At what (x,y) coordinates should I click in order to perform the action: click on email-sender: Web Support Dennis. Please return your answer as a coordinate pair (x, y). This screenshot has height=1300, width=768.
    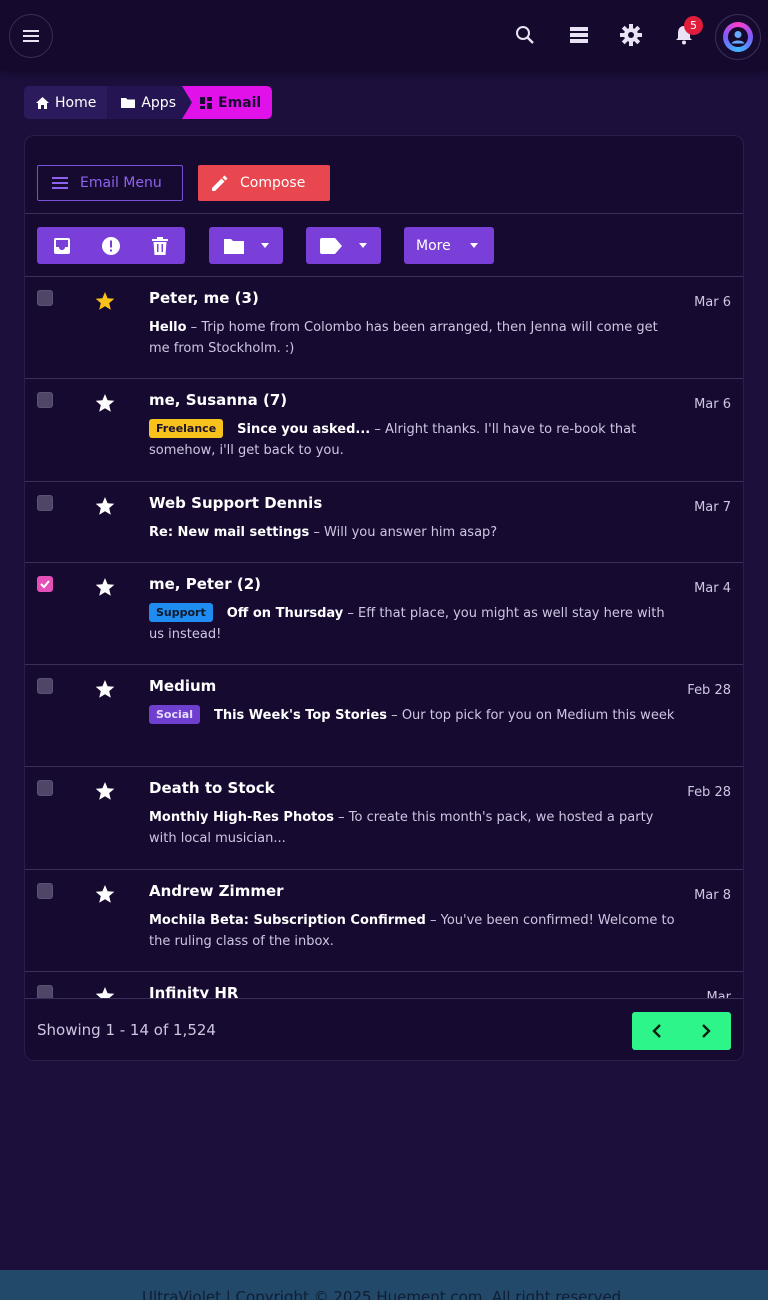
    Looking at the image, I should click on (236, 503).